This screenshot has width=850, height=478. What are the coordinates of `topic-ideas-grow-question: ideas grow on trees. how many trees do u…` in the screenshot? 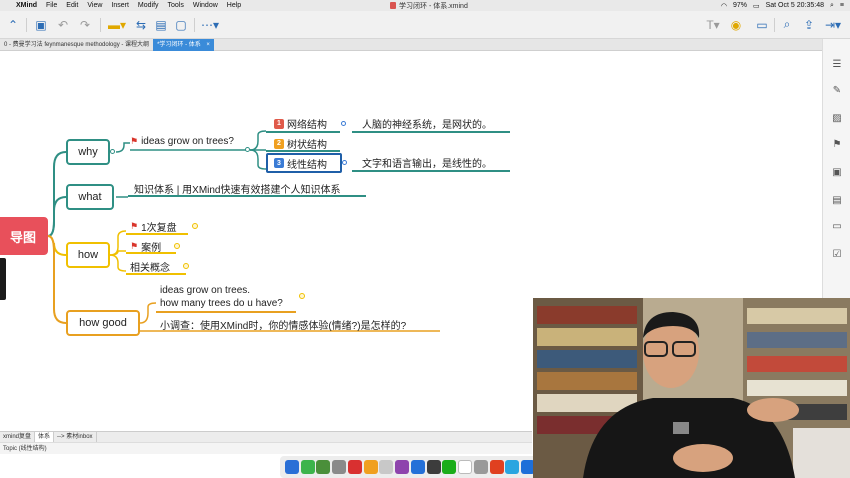 It's located at (221, 297).